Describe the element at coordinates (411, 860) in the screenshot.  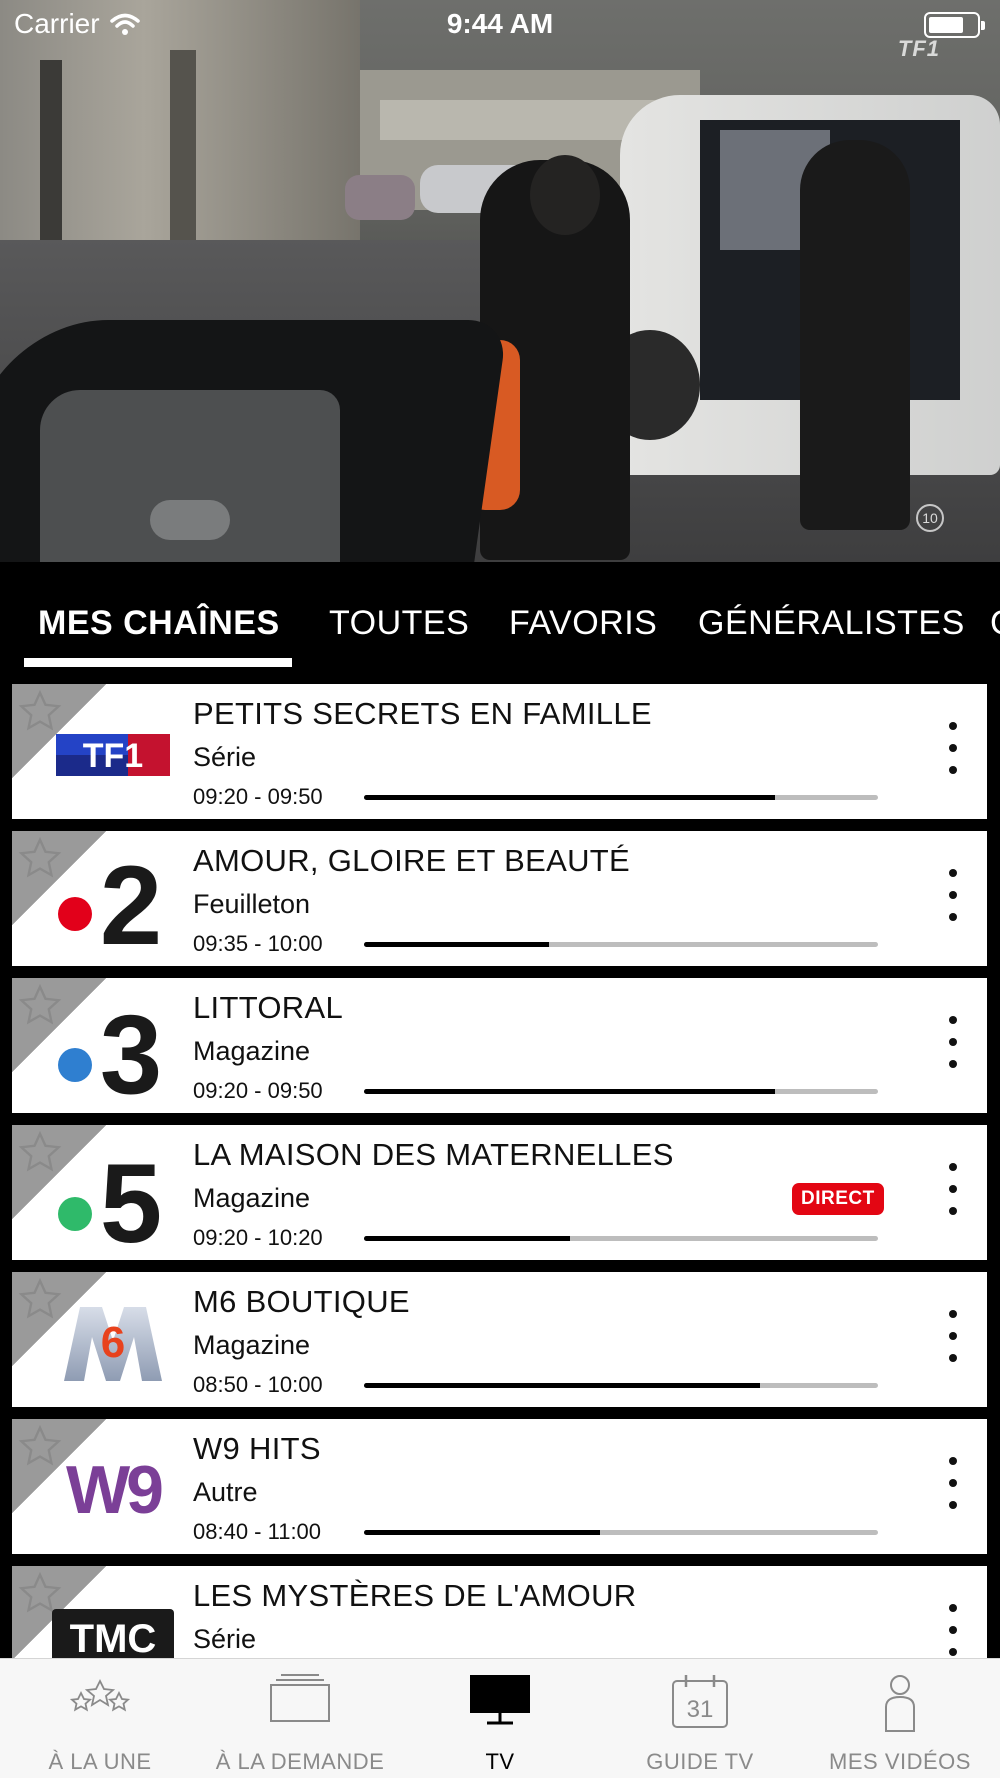
I see `program-title: AMOUR, GLOIRE ET BEAUTÉ` at that location.